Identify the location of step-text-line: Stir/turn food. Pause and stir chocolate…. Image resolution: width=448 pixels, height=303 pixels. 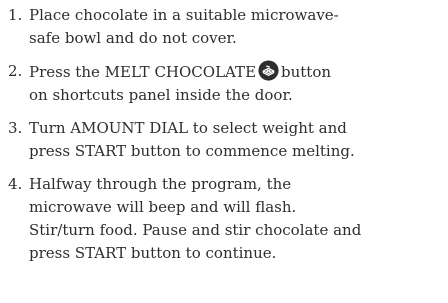
(195, 230).